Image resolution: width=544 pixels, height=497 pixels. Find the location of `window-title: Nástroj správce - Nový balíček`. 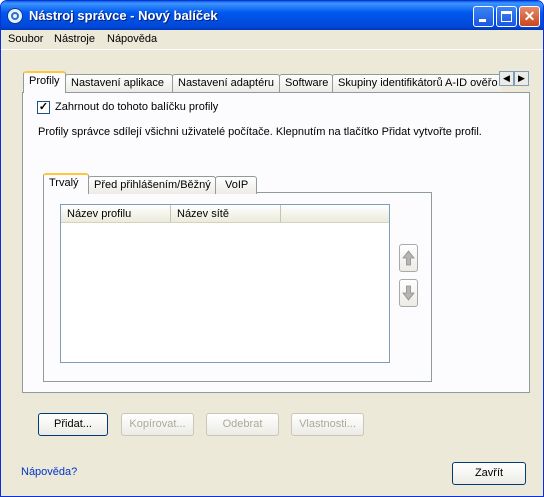

window-title: Nástroj správce - Nový balíček is located at coordinates (123, 15).